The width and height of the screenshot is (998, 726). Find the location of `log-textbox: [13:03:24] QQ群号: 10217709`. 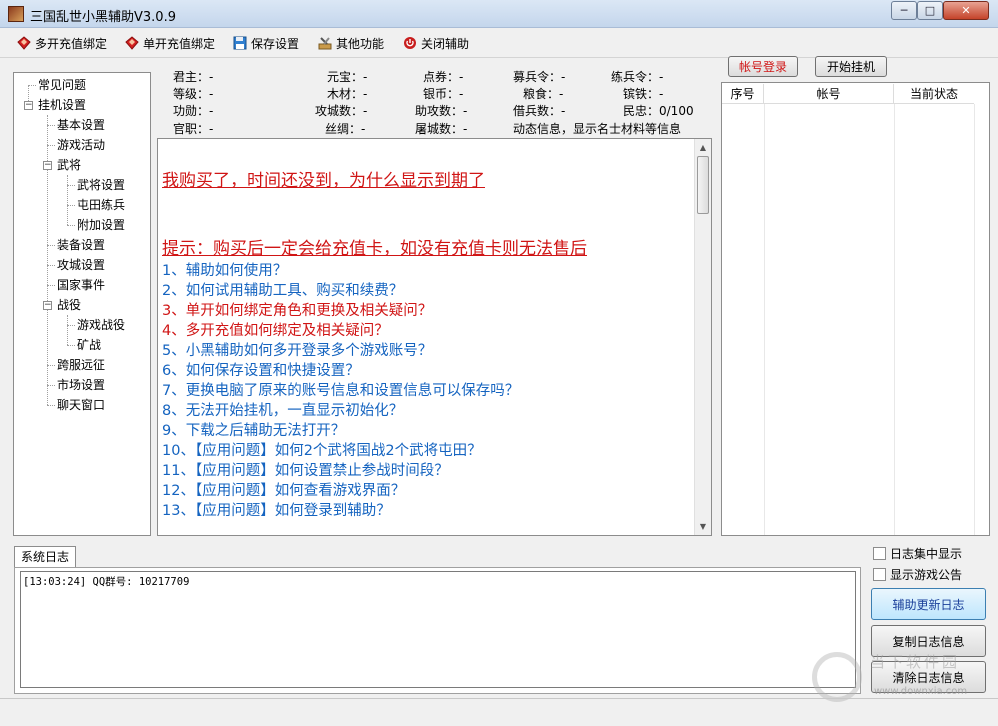

log-textbox: [13:03:24] QQ群号: 10217709 is located at coordinates (438, 629).